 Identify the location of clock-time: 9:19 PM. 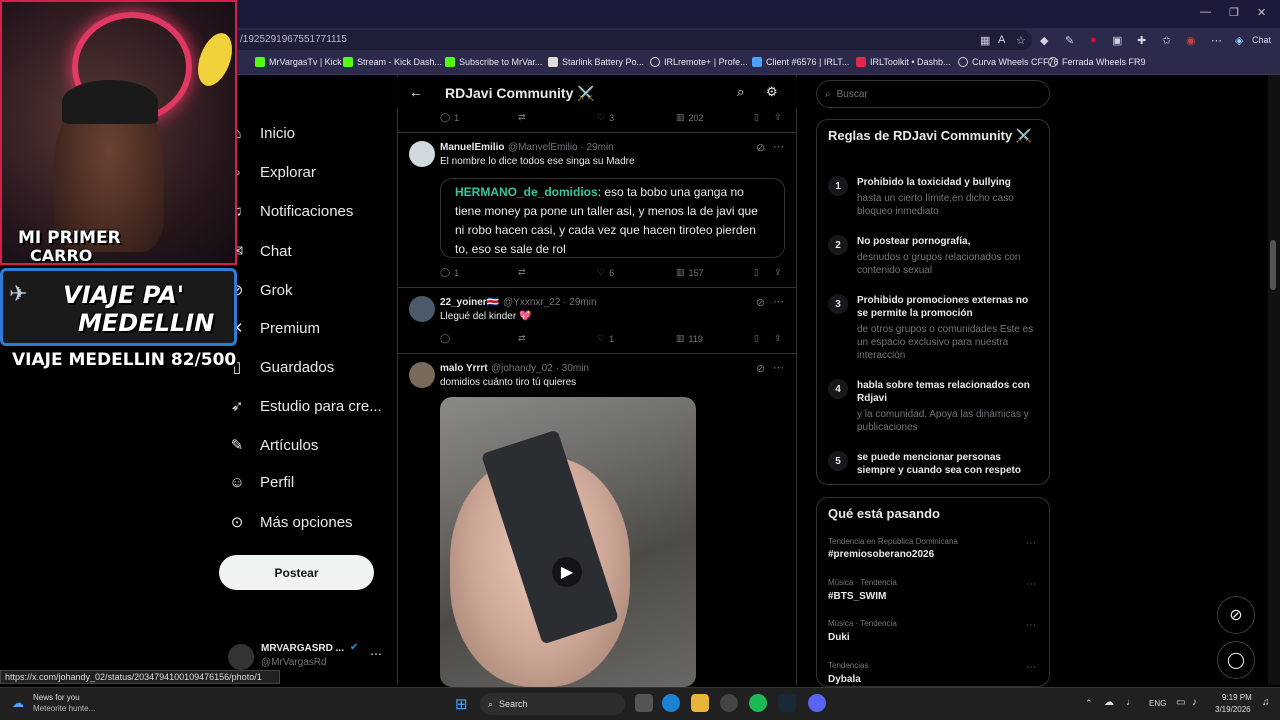
(1237, 697).